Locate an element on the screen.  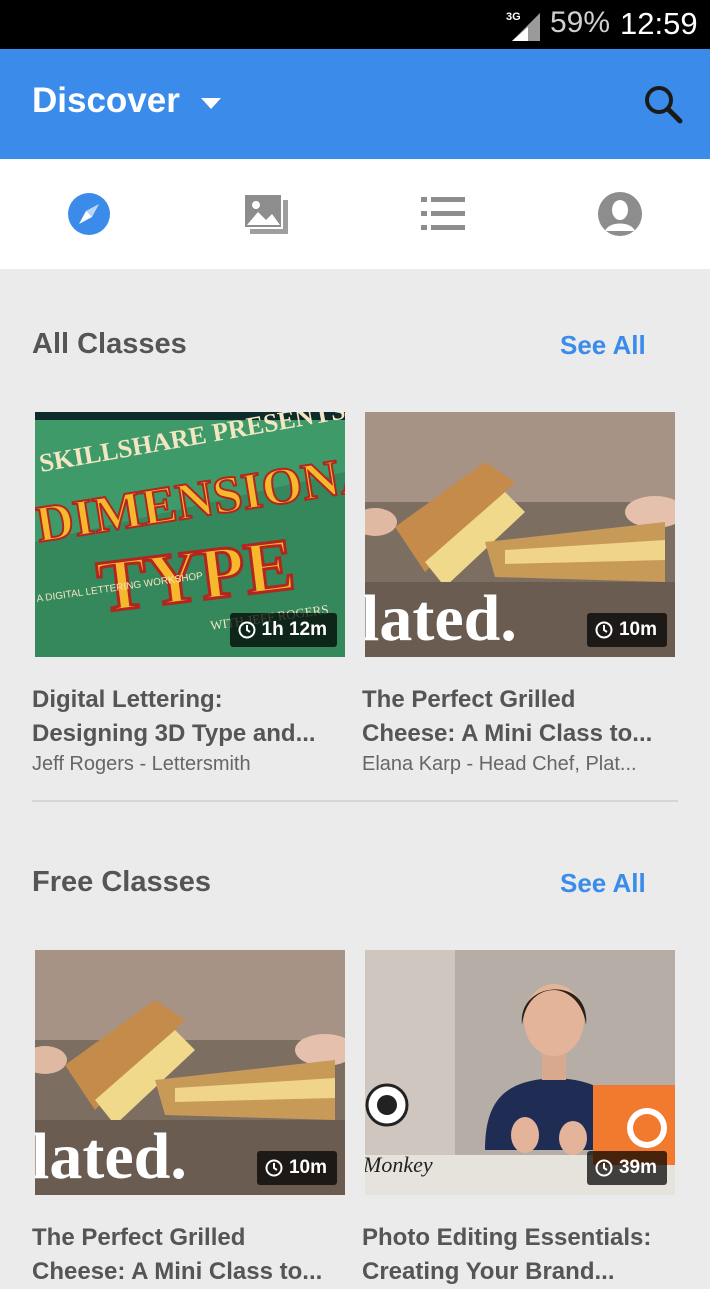
app-bar: Discover is located at coordinates (355, 104).